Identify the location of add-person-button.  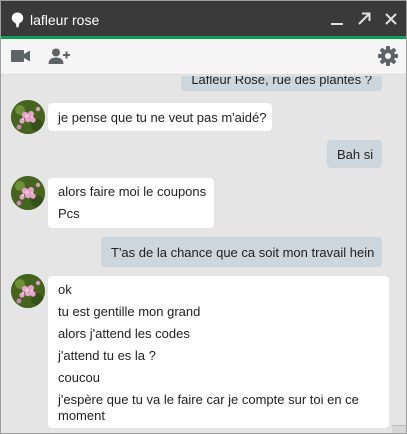
(59, 57).